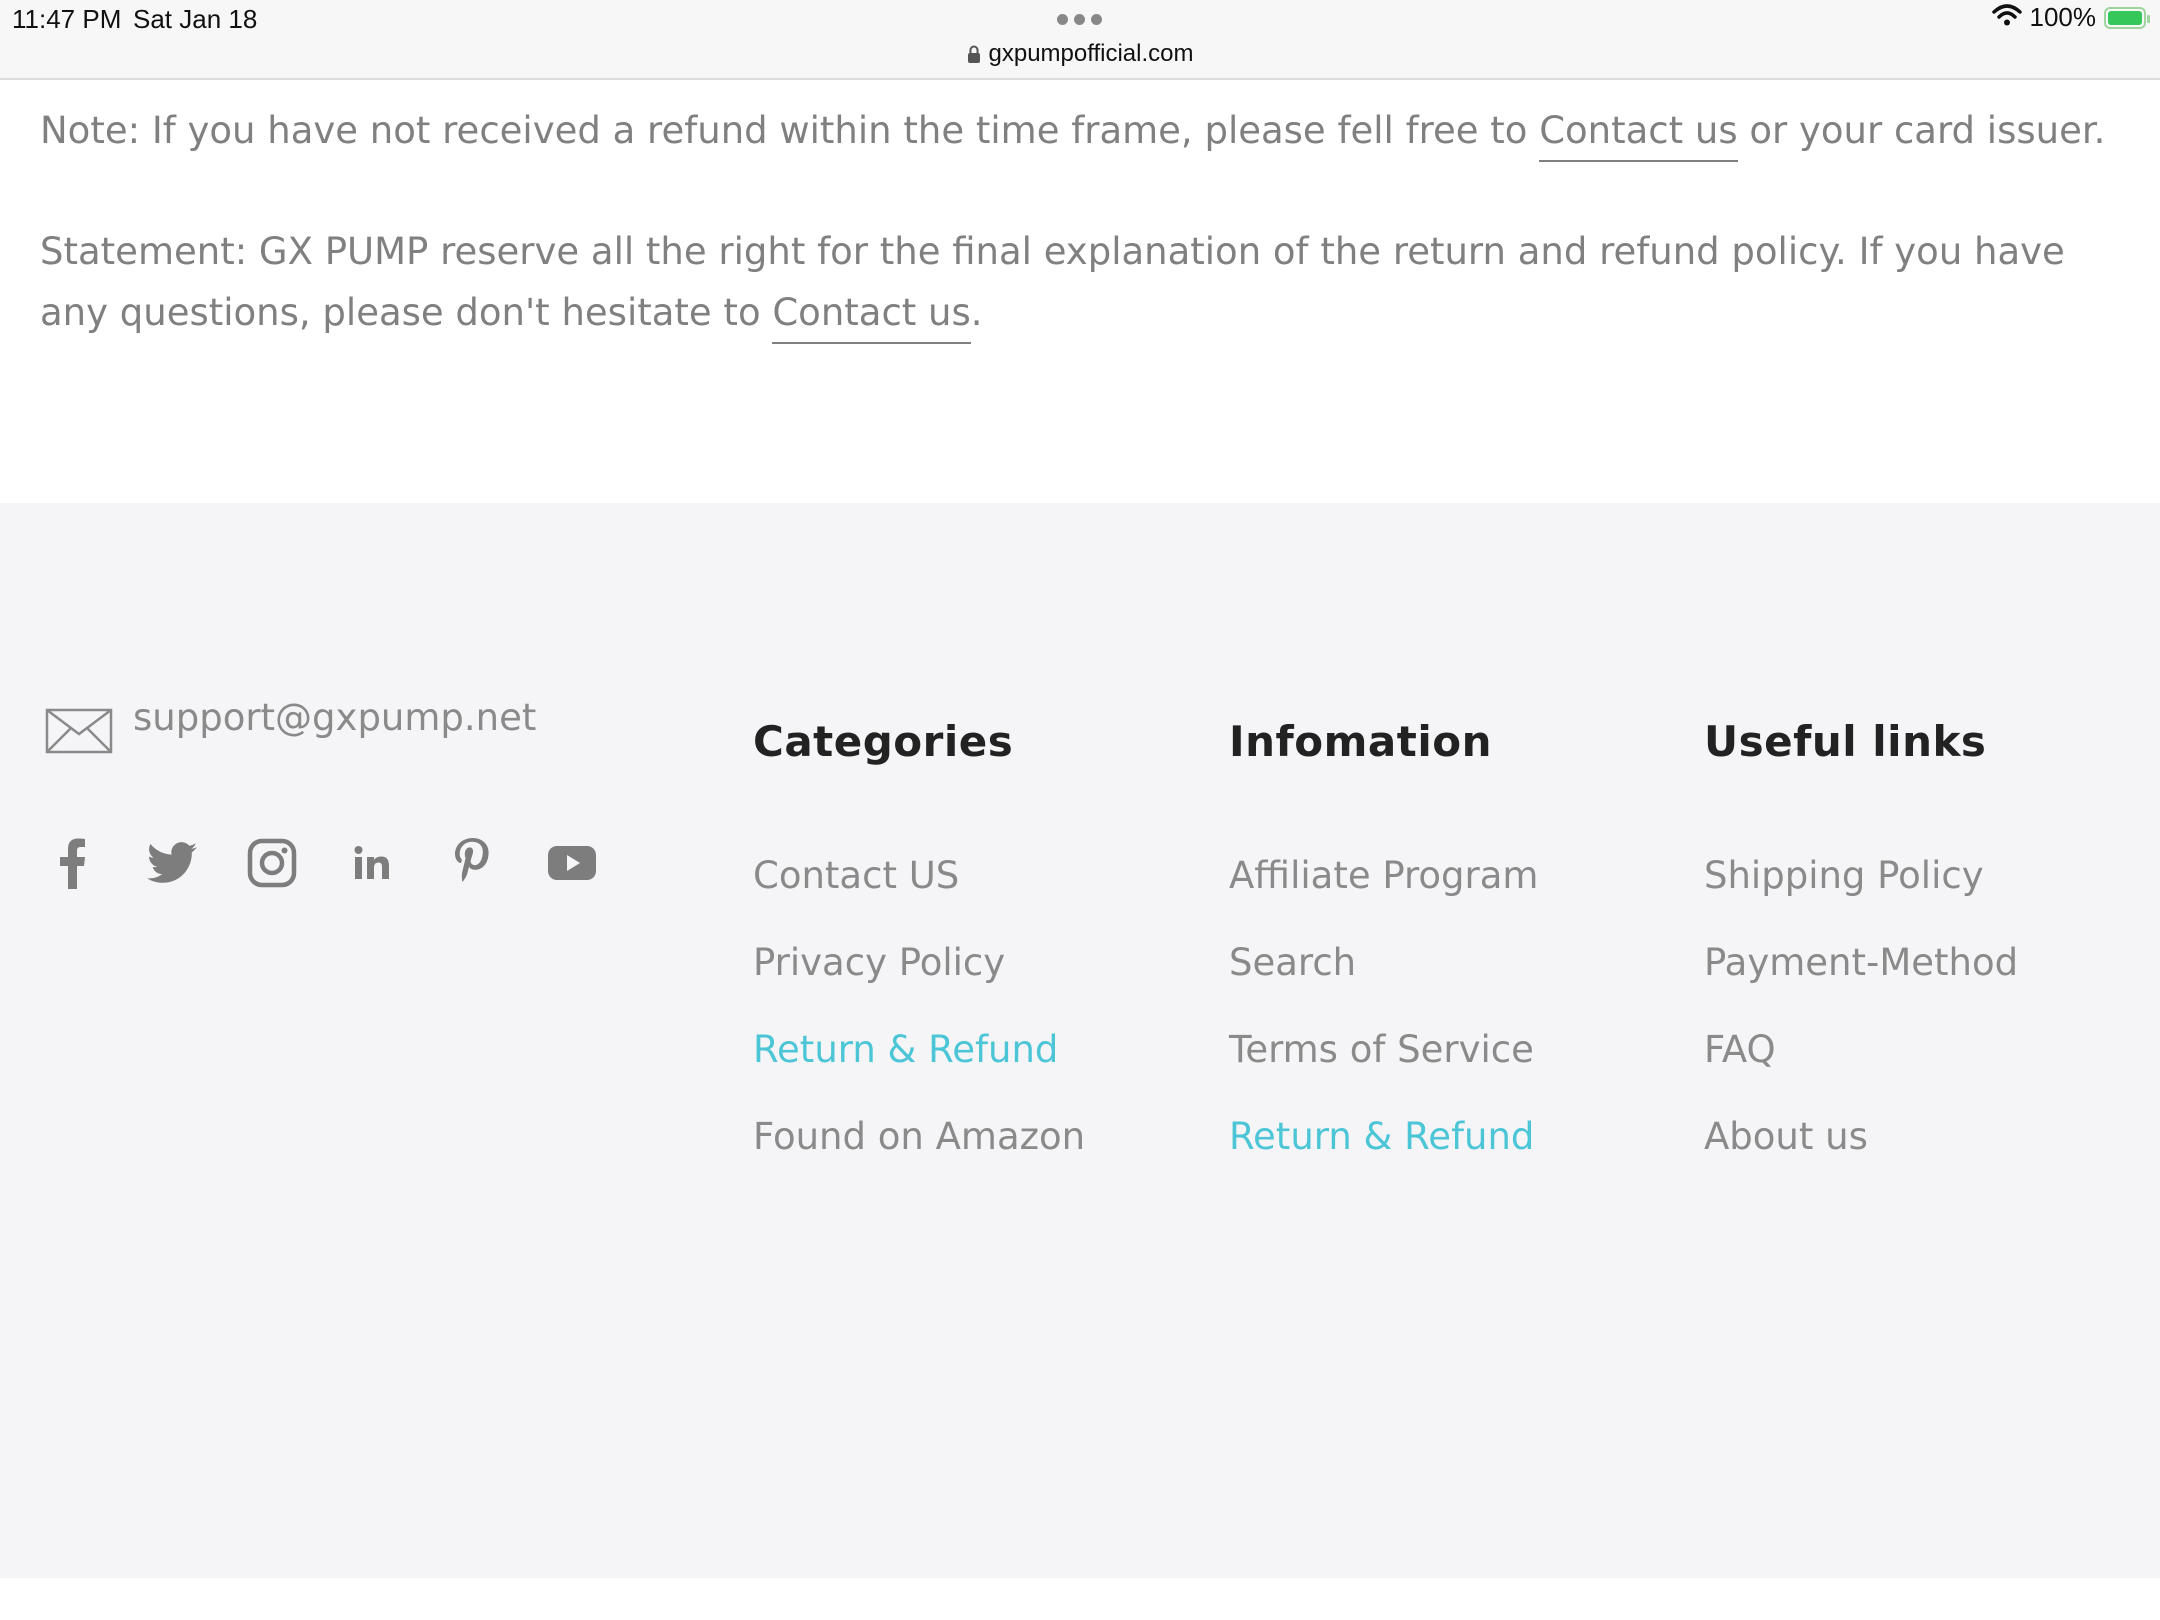  Describe the element at coordinates (1861, 897) in the screenshot. I see `footer-link-shipping-policy: Shipping Policy` at that location.